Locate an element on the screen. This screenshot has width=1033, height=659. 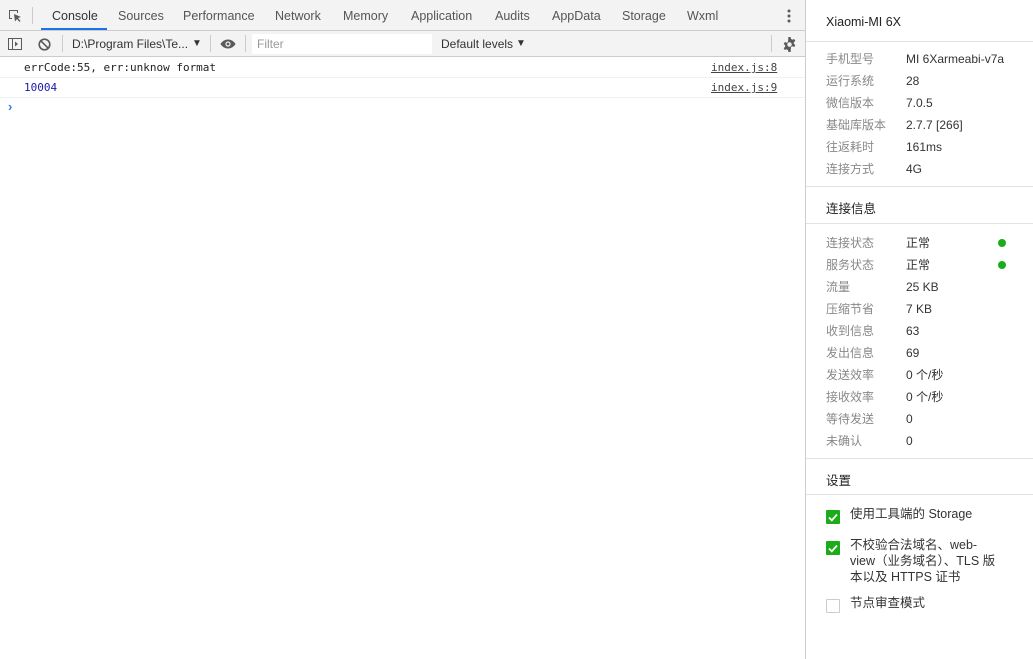
eye-icon is located at coordinates (228, 44).